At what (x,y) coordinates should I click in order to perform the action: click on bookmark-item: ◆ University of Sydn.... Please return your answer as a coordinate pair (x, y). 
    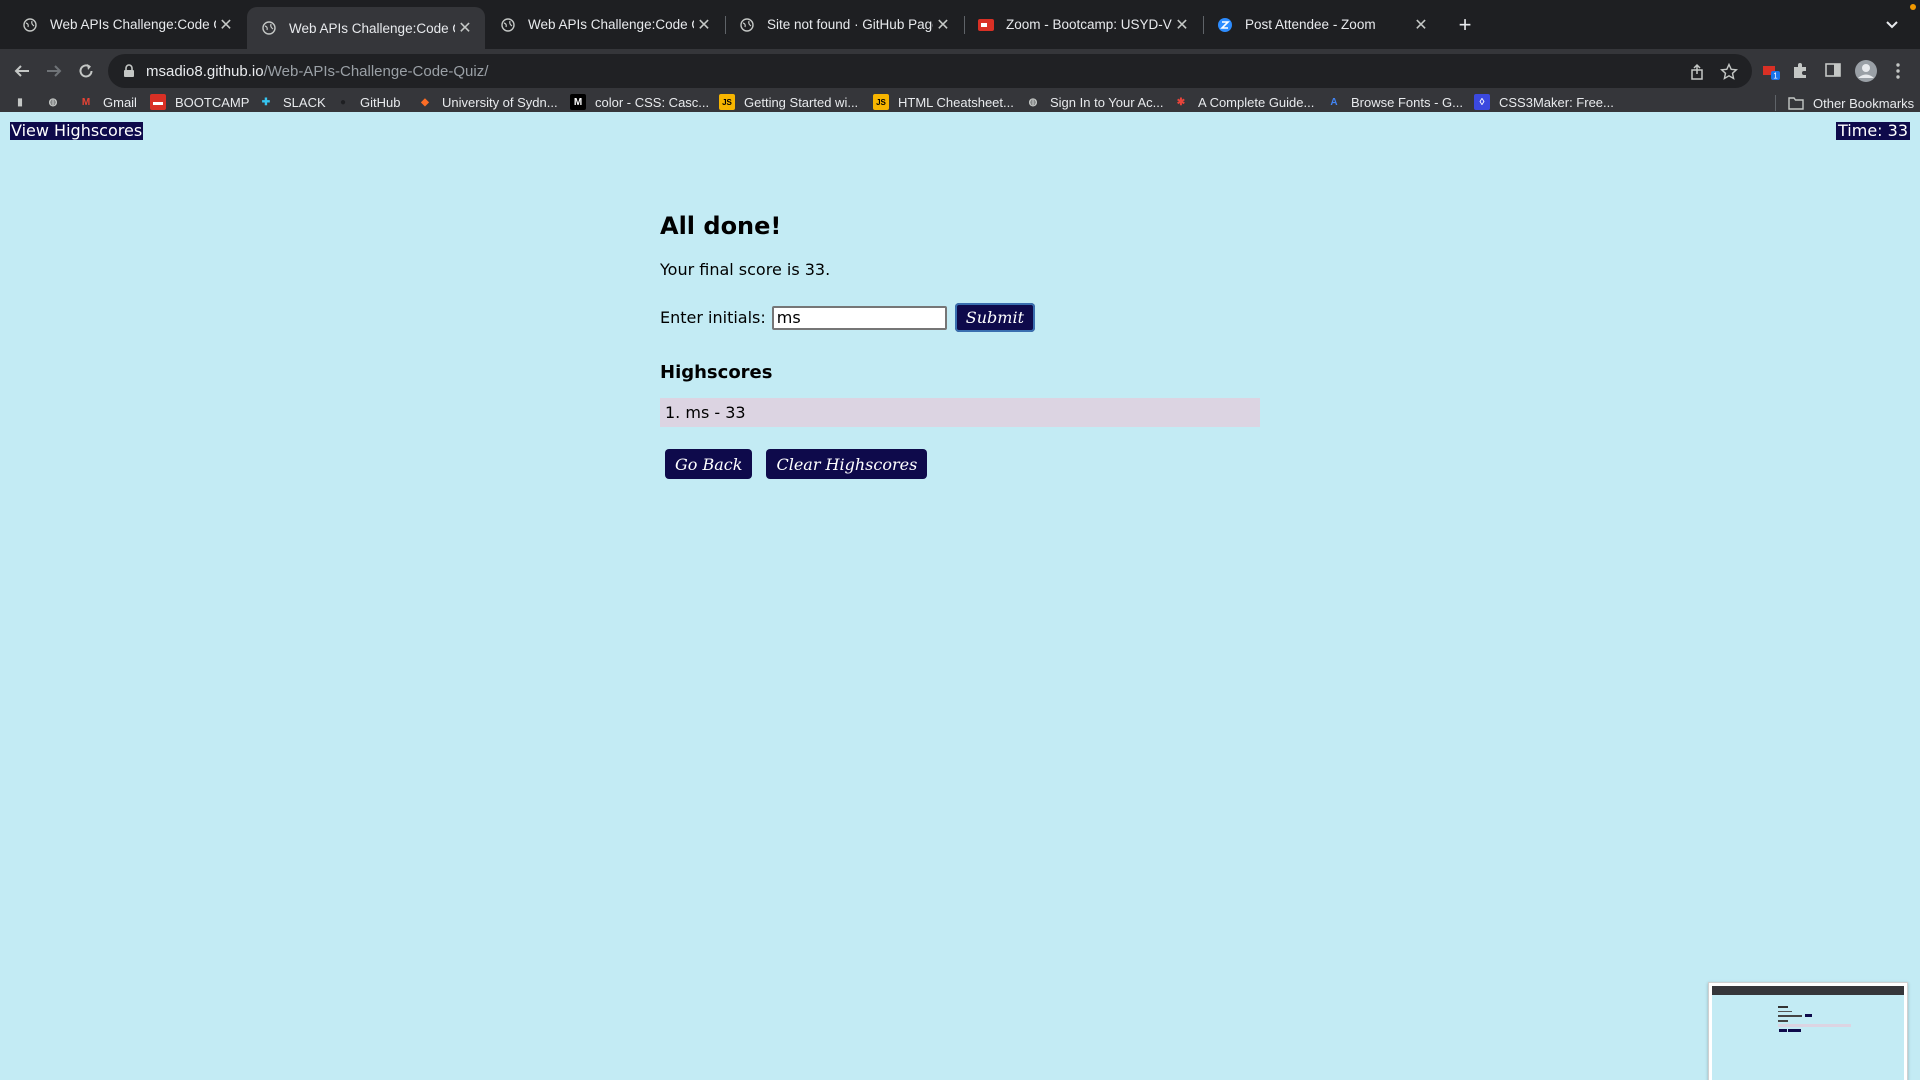
    Looking at the image, I should click on (487, 102).